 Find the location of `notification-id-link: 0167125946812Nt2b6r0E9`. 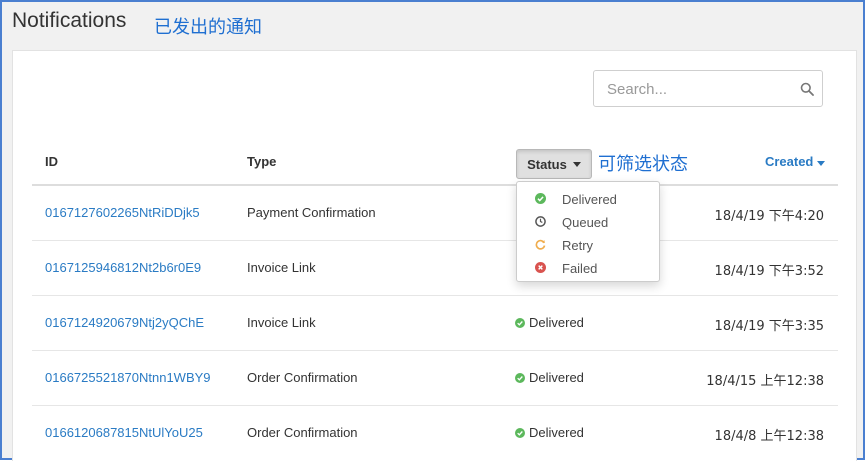

notification-id-link: 0167125946812Nt2b6r0E9 is located at coordinates (123, 267).